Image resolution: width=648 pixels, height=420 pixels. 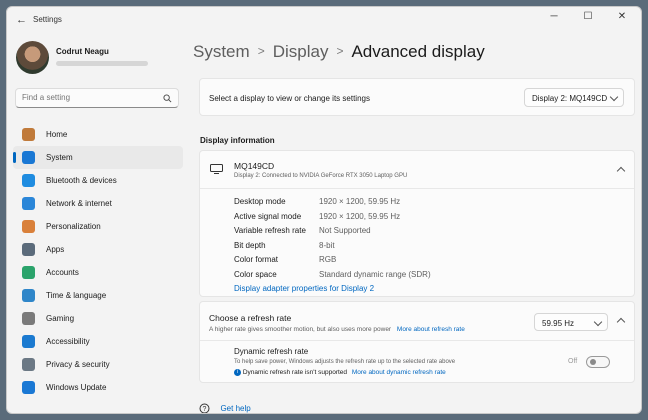 What do you see at coordinates (237, 140) in the screenshot?
I see `display-info-heading: Display information` at bounding box center [237, 140].